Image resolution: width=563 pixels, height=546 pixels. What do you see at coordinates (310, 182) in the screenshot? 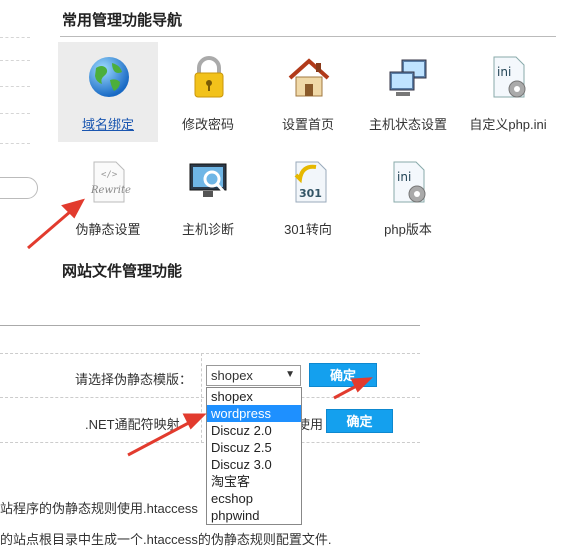
I see `301-redirect-icon: 301` at bounding box center [310, 182].